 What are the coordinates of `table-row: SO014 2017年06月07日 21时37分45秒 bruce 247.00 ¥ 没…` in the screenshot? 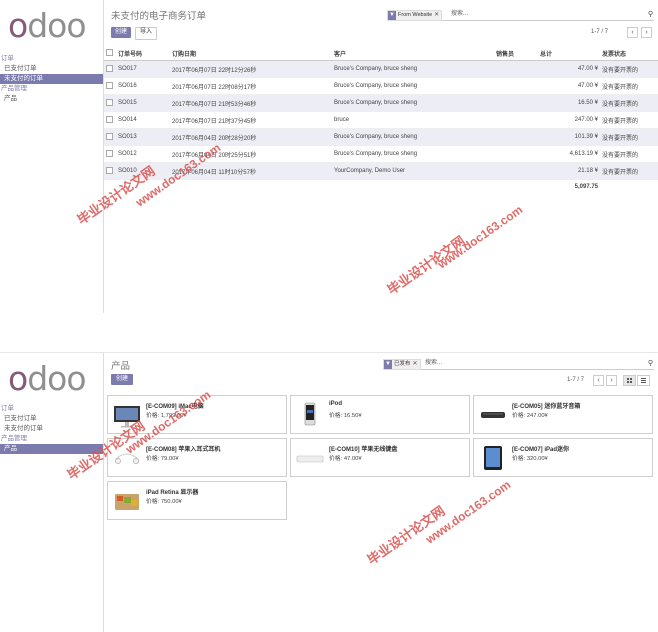 It's located at (381, 120).